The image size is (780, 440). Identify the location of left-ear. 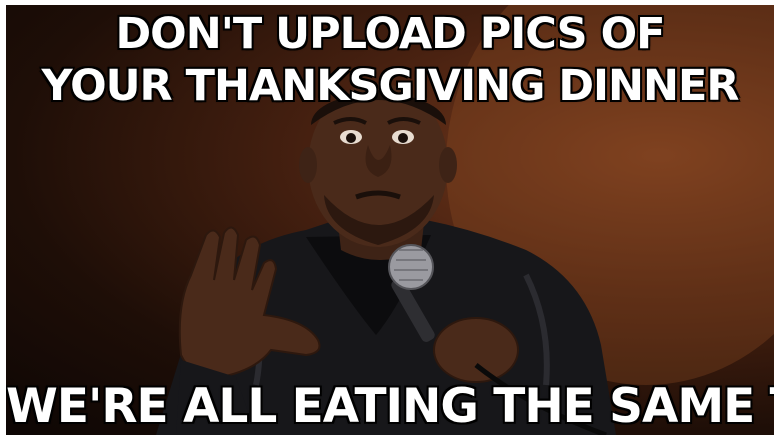
(308, 165).